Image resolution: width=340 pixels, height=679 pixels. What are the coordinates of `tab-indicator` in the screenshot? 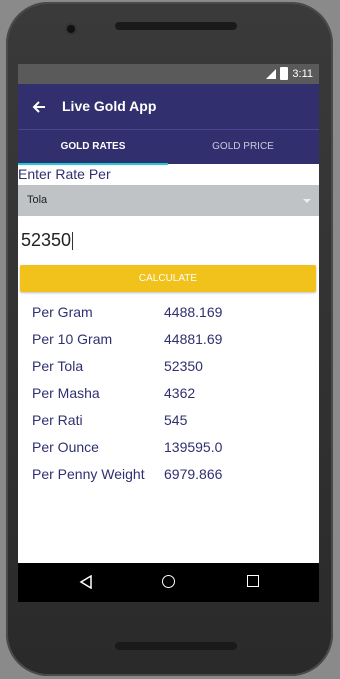 It's located at (93, 164).